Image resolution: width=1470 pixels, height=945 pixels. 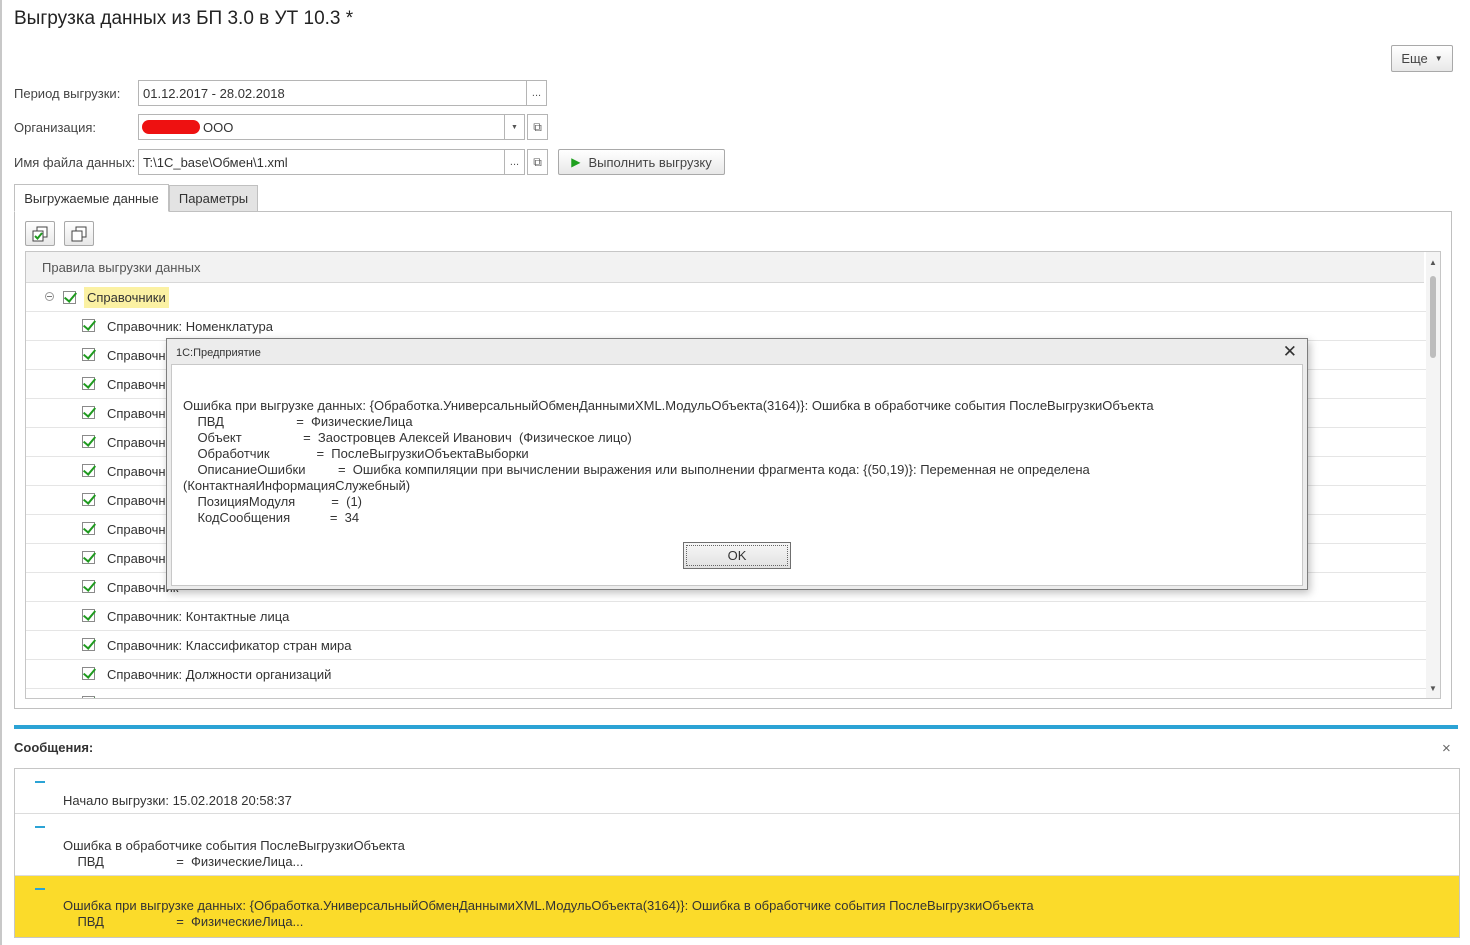 I want to click on organization-input: ООО, so click(x=321, y=127).